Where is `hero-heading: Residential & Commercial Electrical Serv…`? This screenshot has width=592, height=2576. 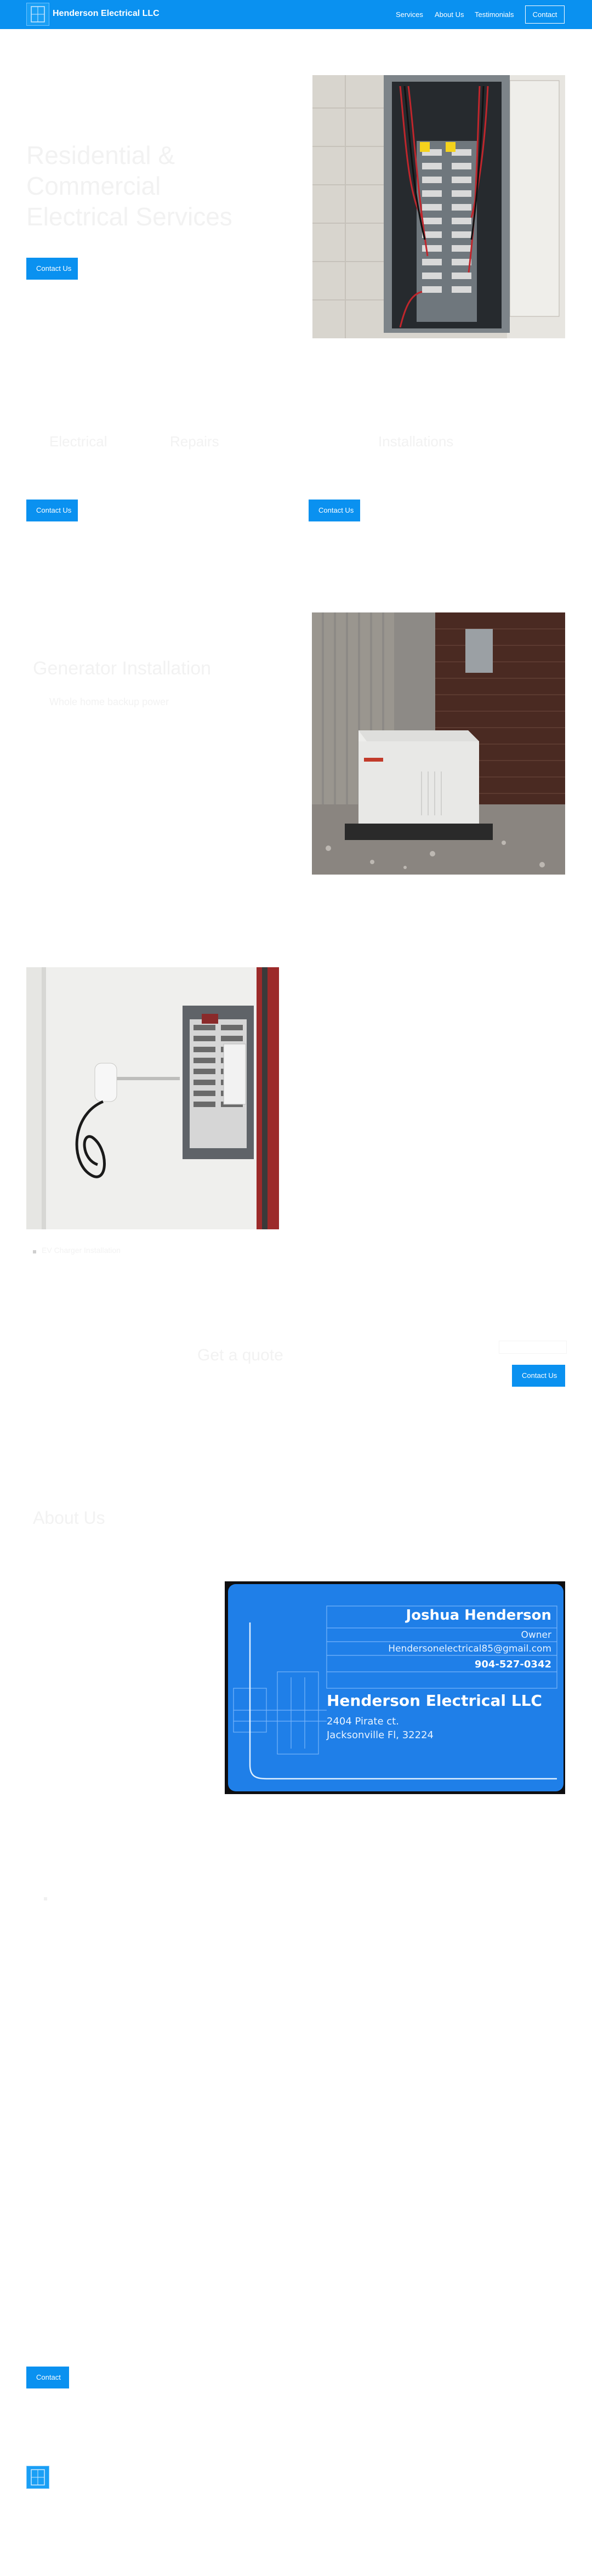
hero-heading: Residential & Commercial Electrical Serv… is located at coordinates (168, 186).